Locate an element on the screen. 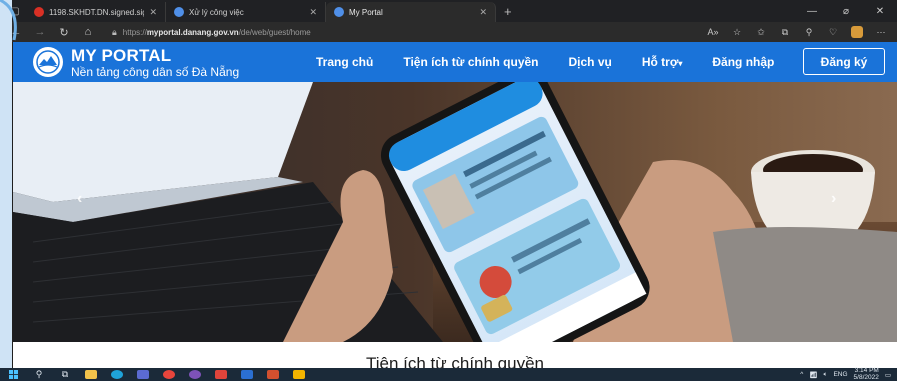  taskbar: ⚲ ⧉ ^ 📶︎ 🔈︎ ENG 3:14 PM 5/8/2022 ▭ is located at coordinates (448, 374).